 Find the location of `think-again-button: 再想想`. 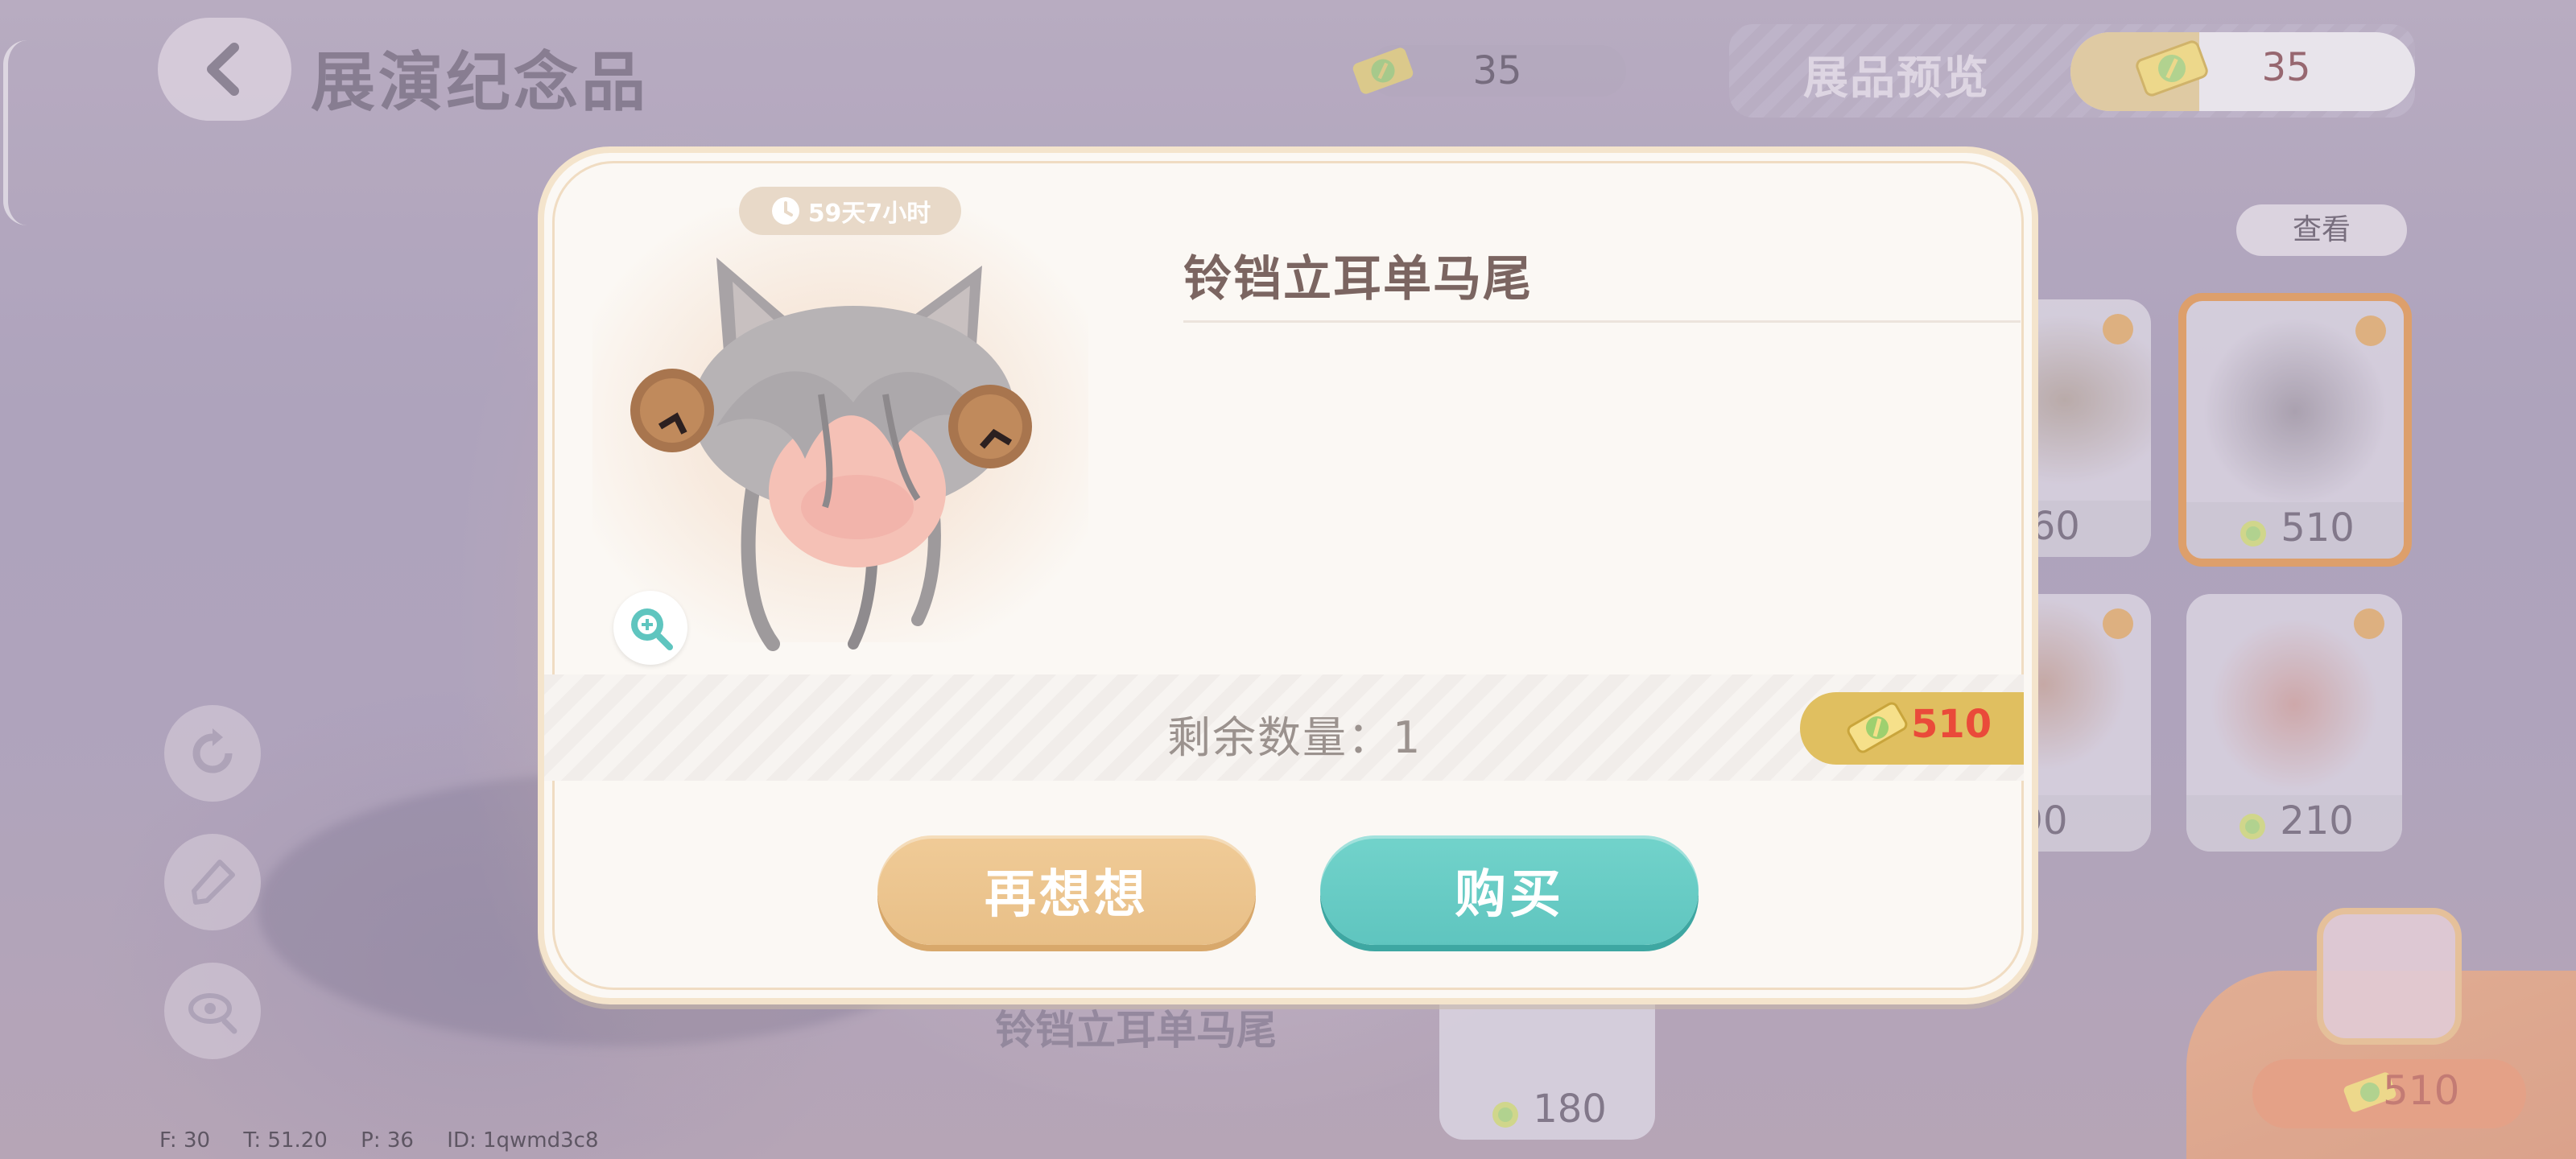

think-again-button: 再想想 is located at coordinates (1066, 890).